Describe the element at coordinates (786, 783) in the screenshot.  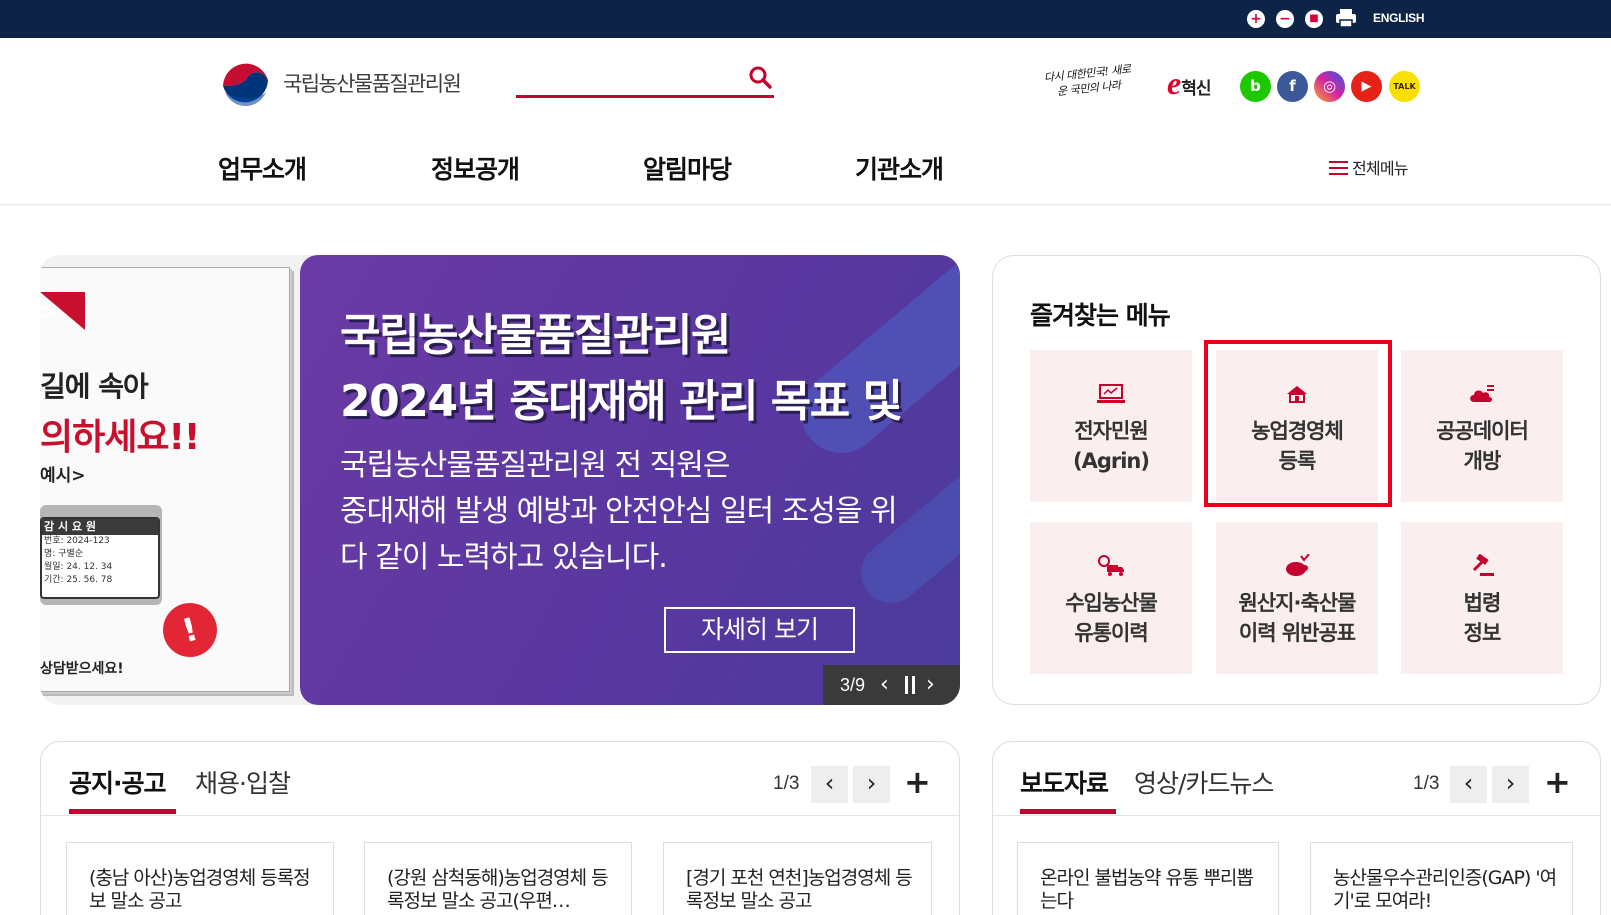
I see `notice-page-counter: 1/3` at that location.